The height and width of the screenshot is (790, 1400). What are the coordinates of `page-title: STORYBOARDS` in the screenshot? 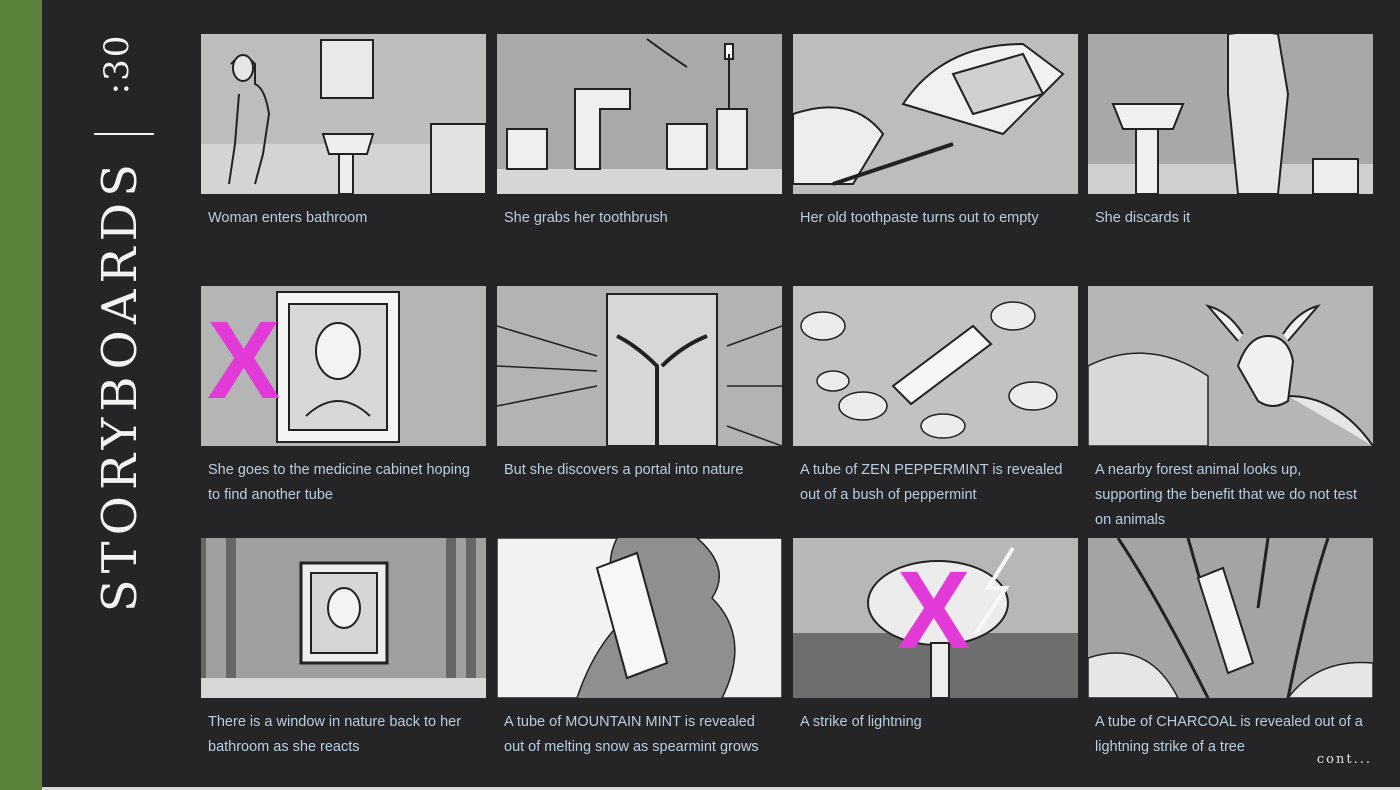 It's located at (120, 385).